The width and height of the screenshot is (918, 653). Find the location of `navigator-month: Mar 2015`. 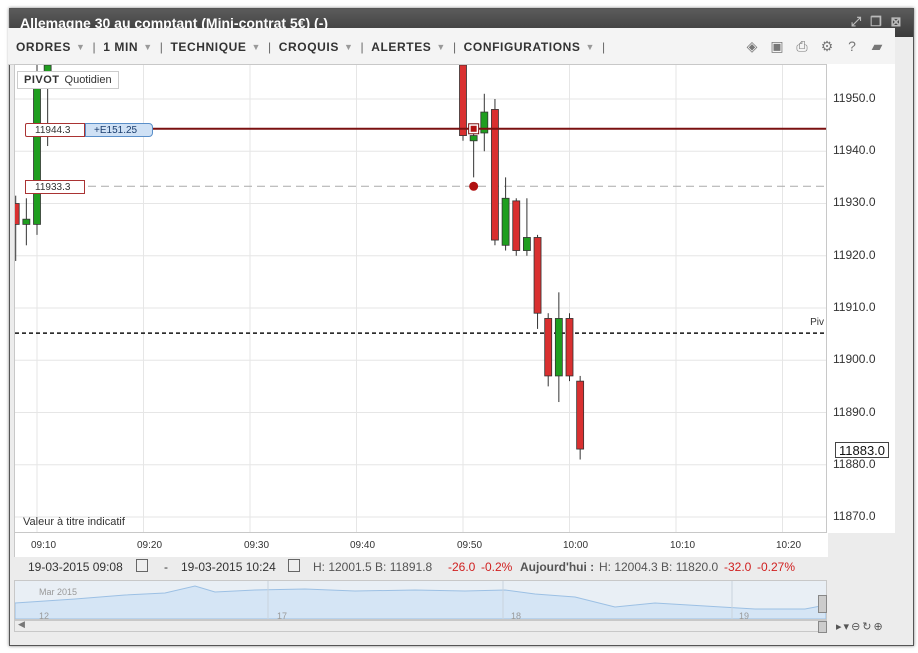

navigator-month: Mar 2015 is located at coordinates (58, 592).